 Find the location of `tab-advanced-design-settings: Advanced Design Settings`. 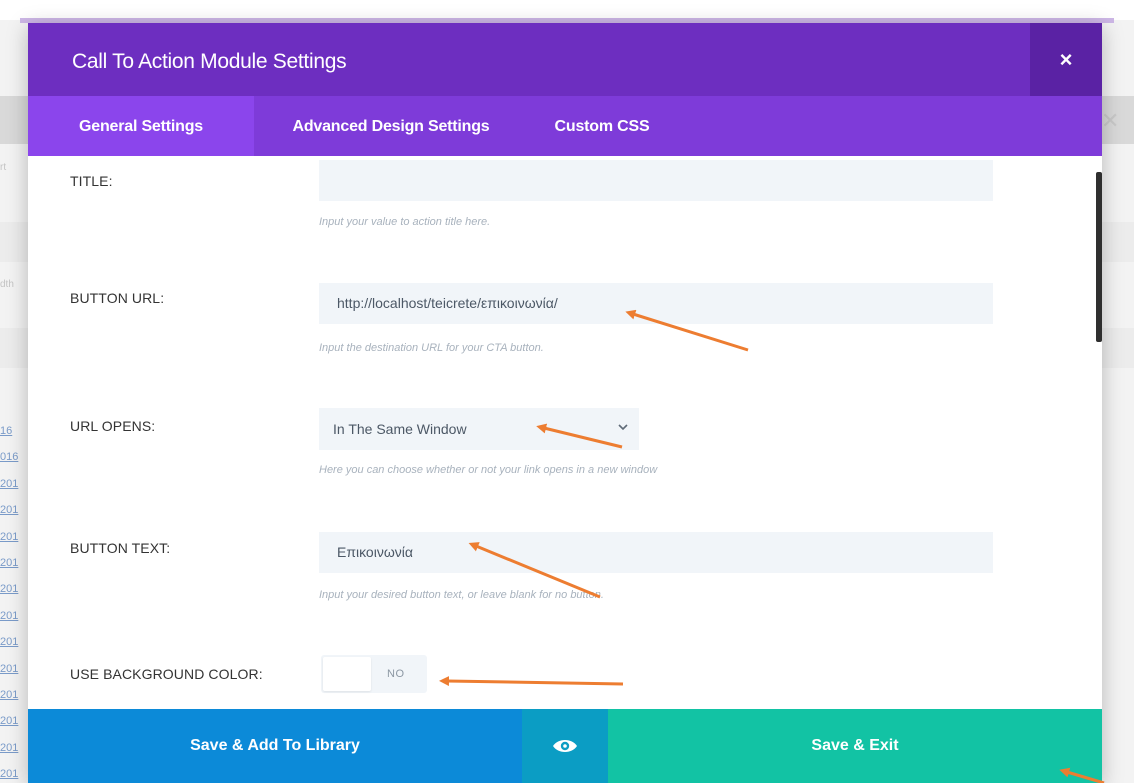

tab-advanced-design-settings: Advanced Design Settings is located at coordinates (391, 126).